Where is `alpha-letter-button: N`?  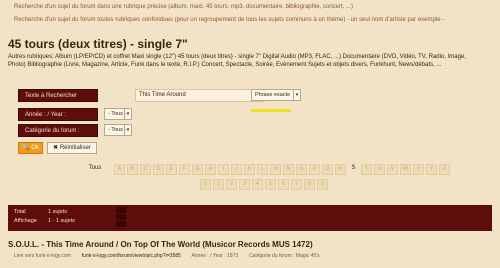
alpha-letter-button: N is located at coordinates (288, 169).